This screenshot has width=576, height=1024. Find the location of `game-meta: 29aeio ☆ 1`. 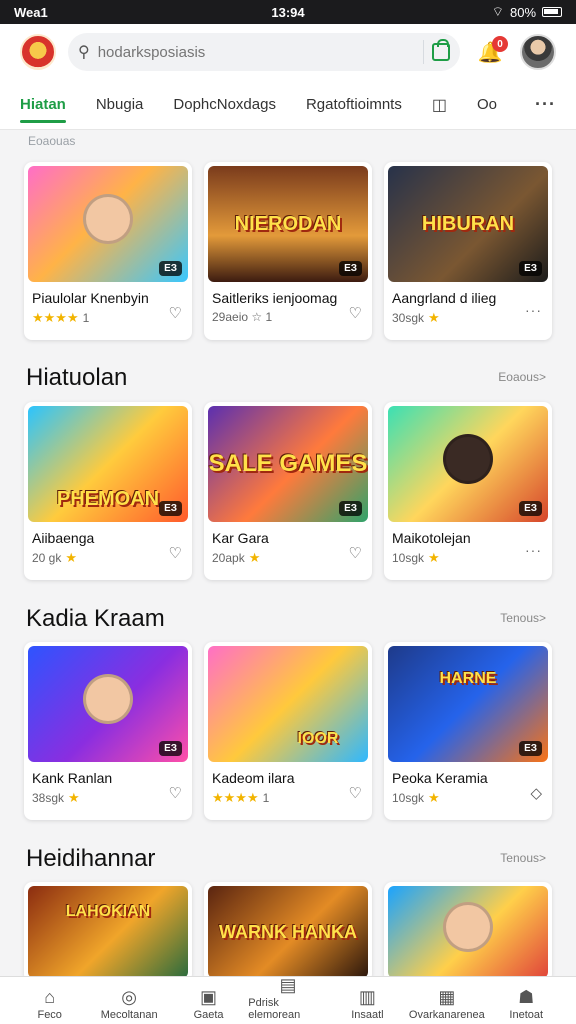

game-meta: 29aeio ☆ 1 is located at coordinates (242, 317).